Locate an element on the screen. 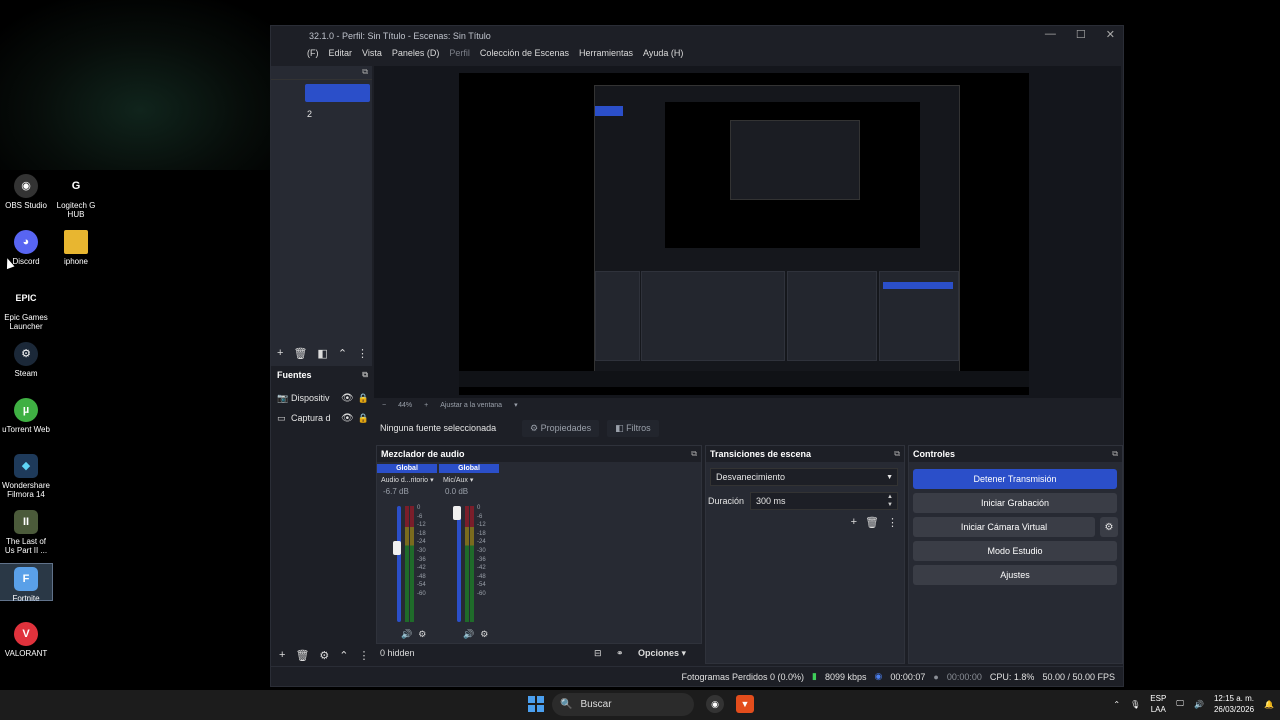 The image size is (1280, 720). menu-file: (F) is located at coordinates (313, 56).